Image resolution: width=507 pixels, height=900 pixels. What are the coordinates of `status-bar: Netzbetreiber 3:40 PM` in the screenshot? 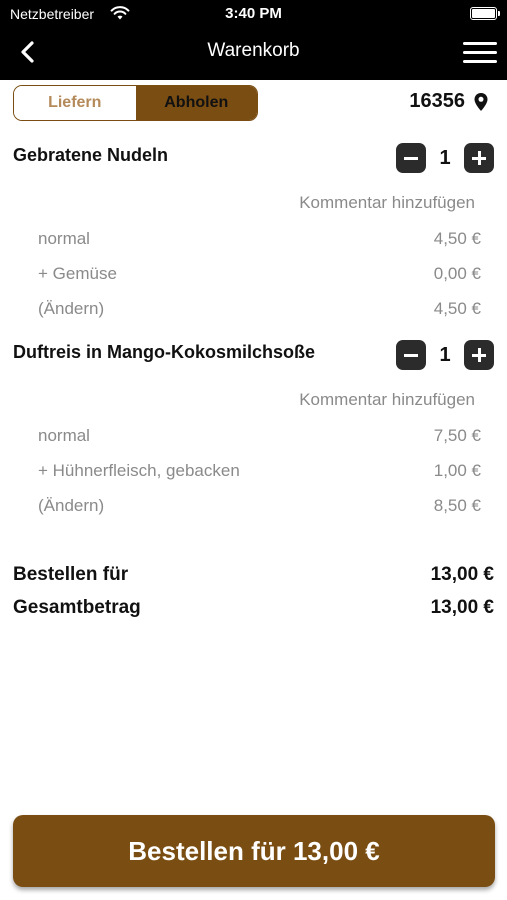 It's located at (253, 14).